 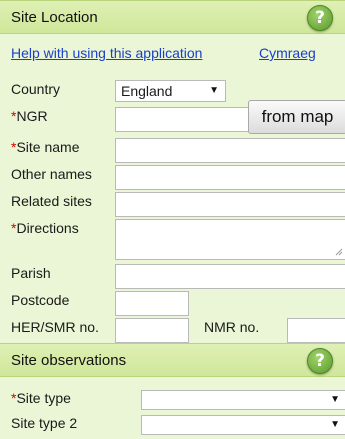 What do you see at coordinates (230, 177) in the screenshot?
I see `other-names-input` at bounding box center [230, 177].